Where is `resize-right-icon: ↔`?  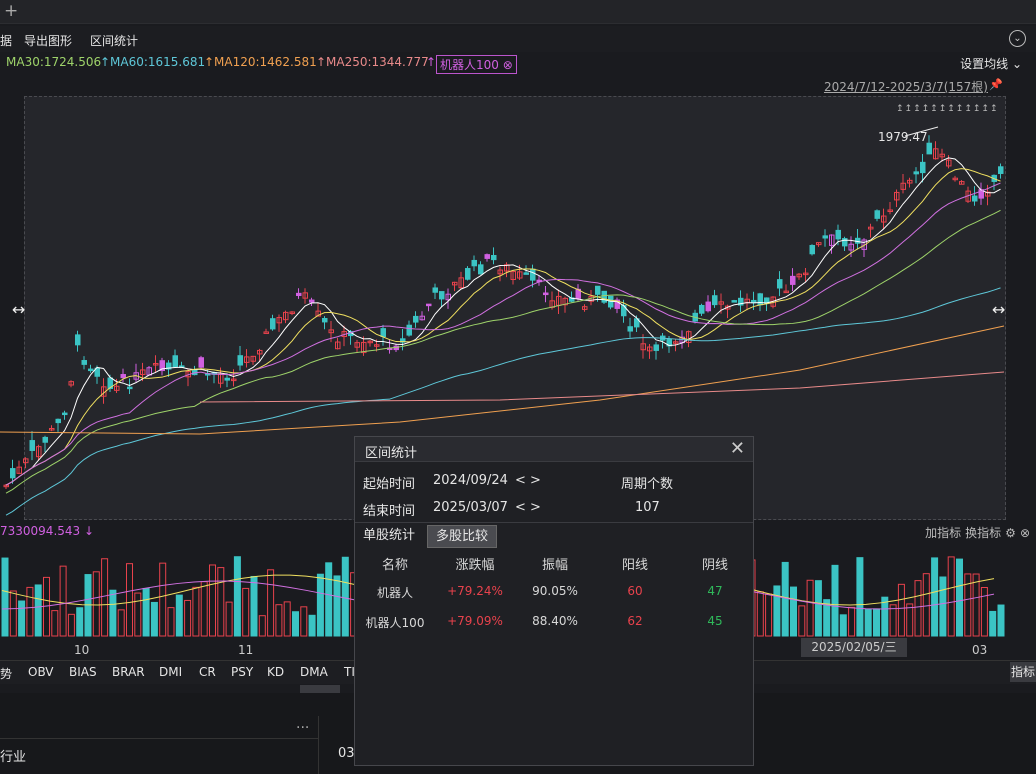
resize-right-icon: ↔ is located at coordinates (998, 309).